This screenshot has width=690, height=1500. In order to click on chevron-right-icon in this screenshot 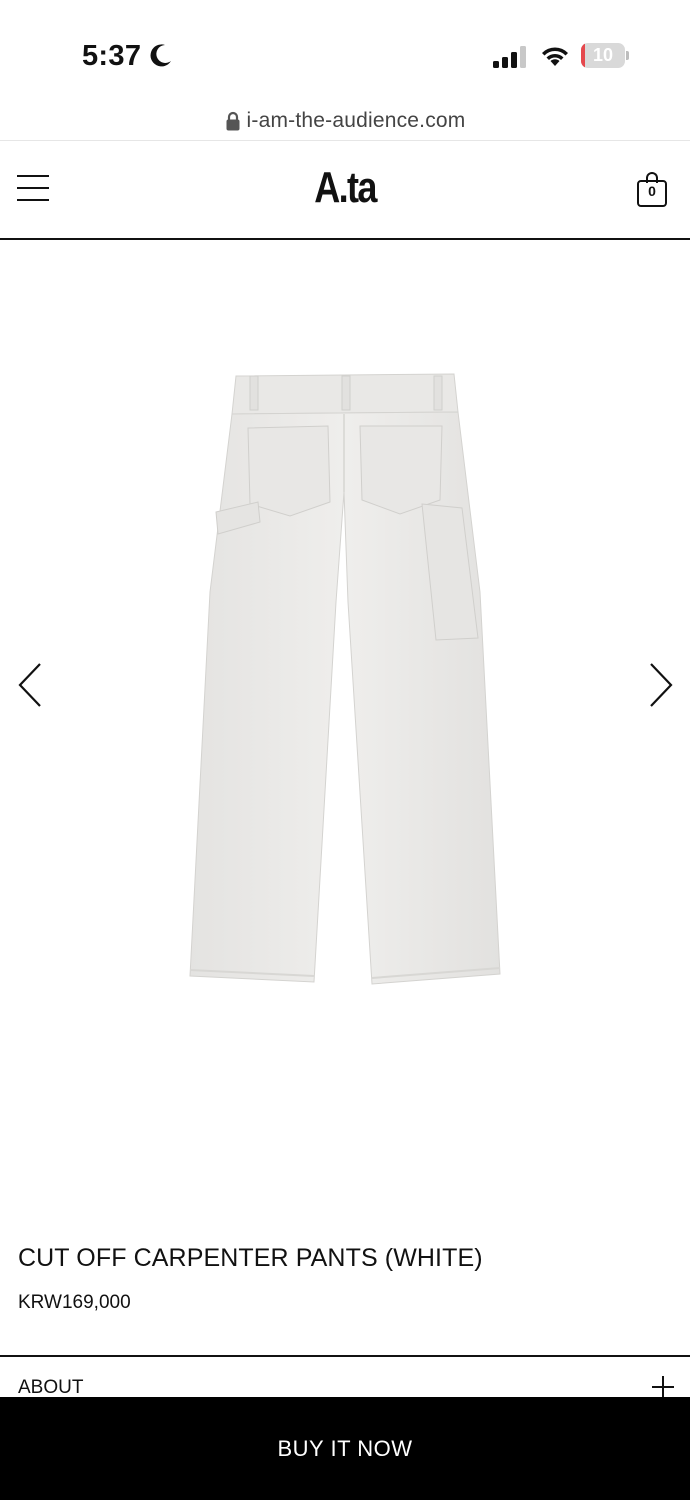, I will do `click(660, 685)`.